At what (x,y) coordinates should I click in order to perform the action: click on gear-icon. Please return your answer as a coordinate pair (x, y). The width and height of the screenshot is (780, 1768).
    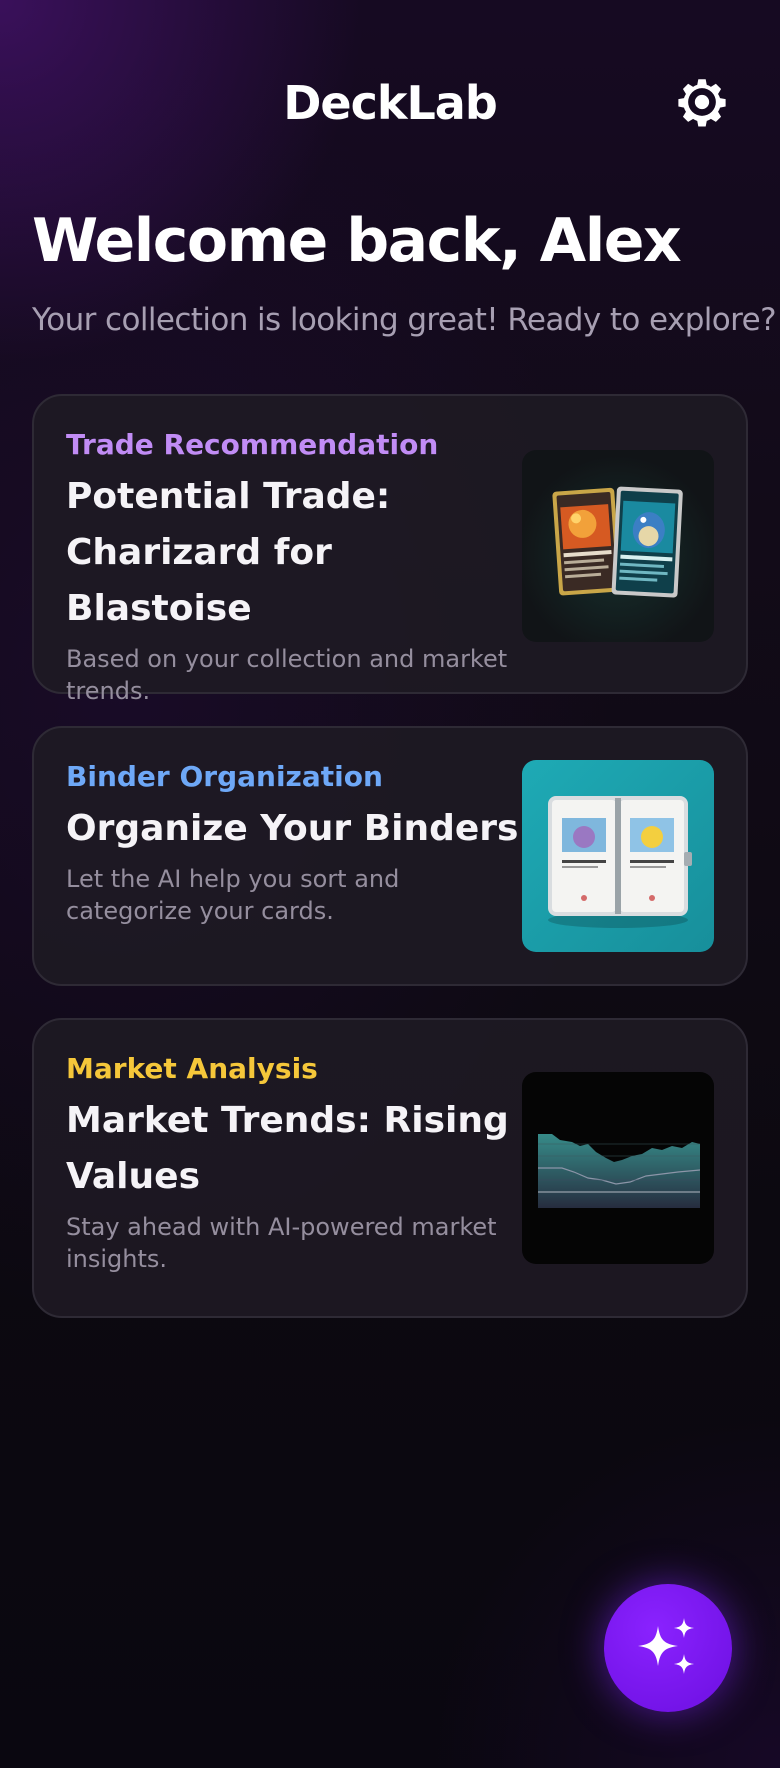
    Looking at the image, I should click on (702, 103).